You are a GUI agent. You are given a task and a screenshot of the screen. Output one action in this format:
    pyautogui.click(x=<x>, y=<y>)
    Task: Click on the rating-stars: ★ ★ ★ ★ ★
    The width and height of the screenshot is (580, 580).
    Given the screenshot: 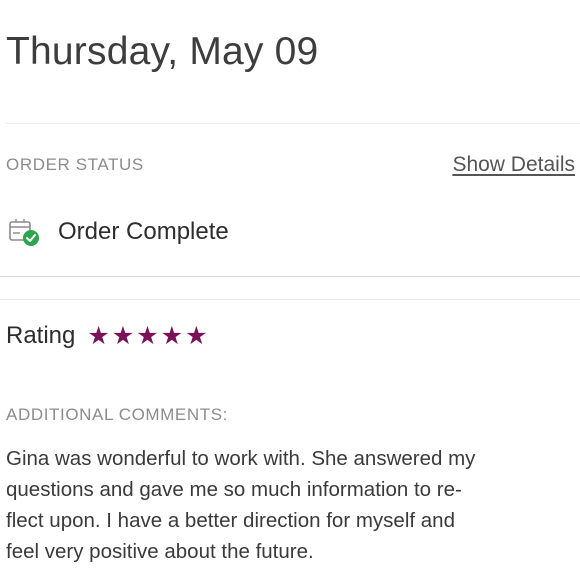 What is the action you would take?
    pyautogui.click(x=147, y=335)
    